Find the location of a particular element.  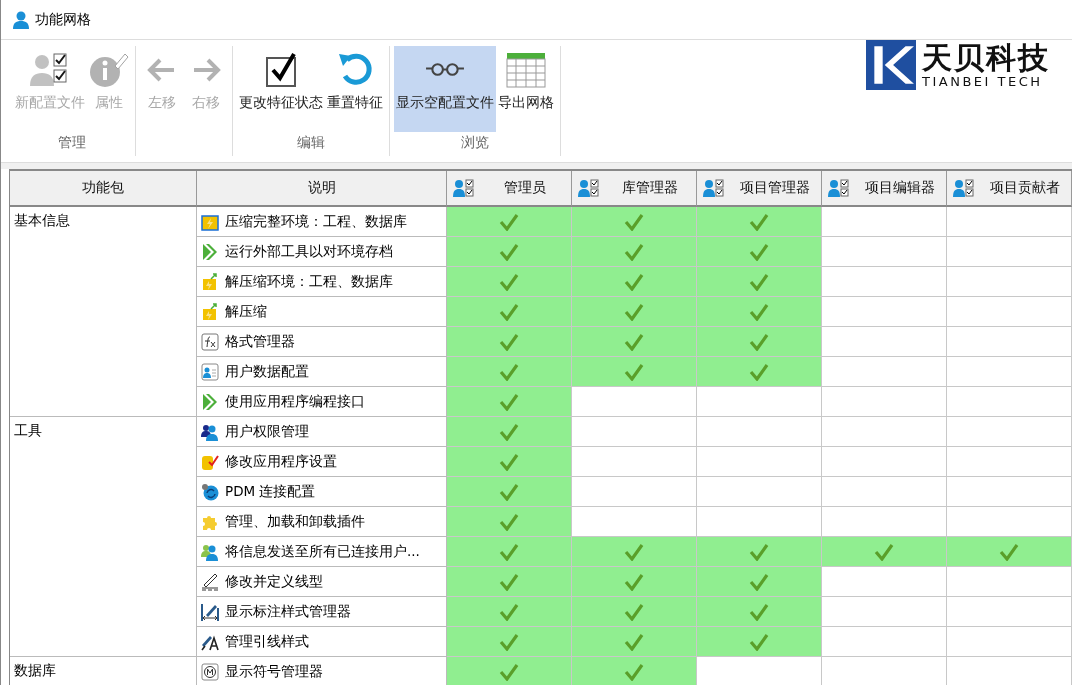

box-arrow-icon is located at coordinates (210, 311).